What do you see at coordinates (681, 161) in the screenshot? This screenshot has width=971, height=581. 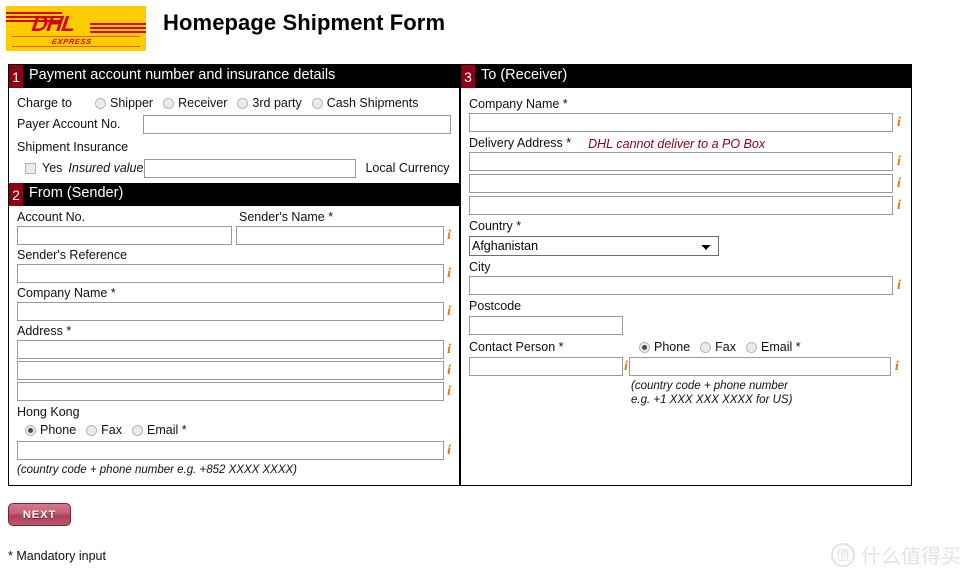 I see `delivery-address-line1-input` at bounding box center [681, 161].